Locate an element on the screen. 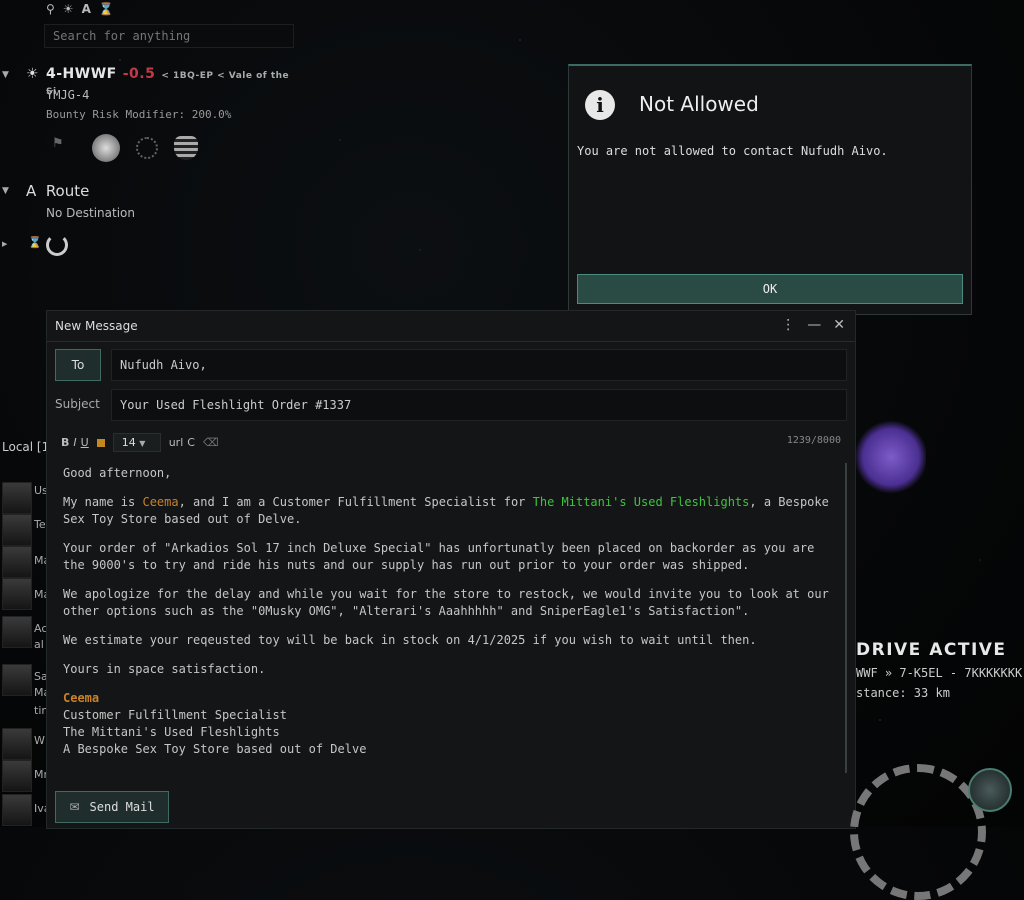 Image resolution: width=1024 pixels, height=900 pixels. drive-distance: stance: 33 km is located at coordinates (903, 693).